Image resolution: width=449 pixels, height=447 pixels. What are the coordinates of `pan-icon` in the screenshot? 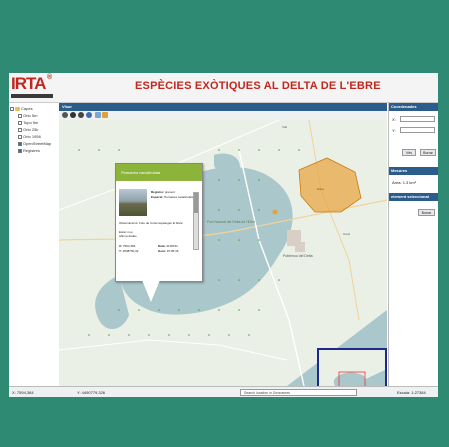 It's located at (73, 115).